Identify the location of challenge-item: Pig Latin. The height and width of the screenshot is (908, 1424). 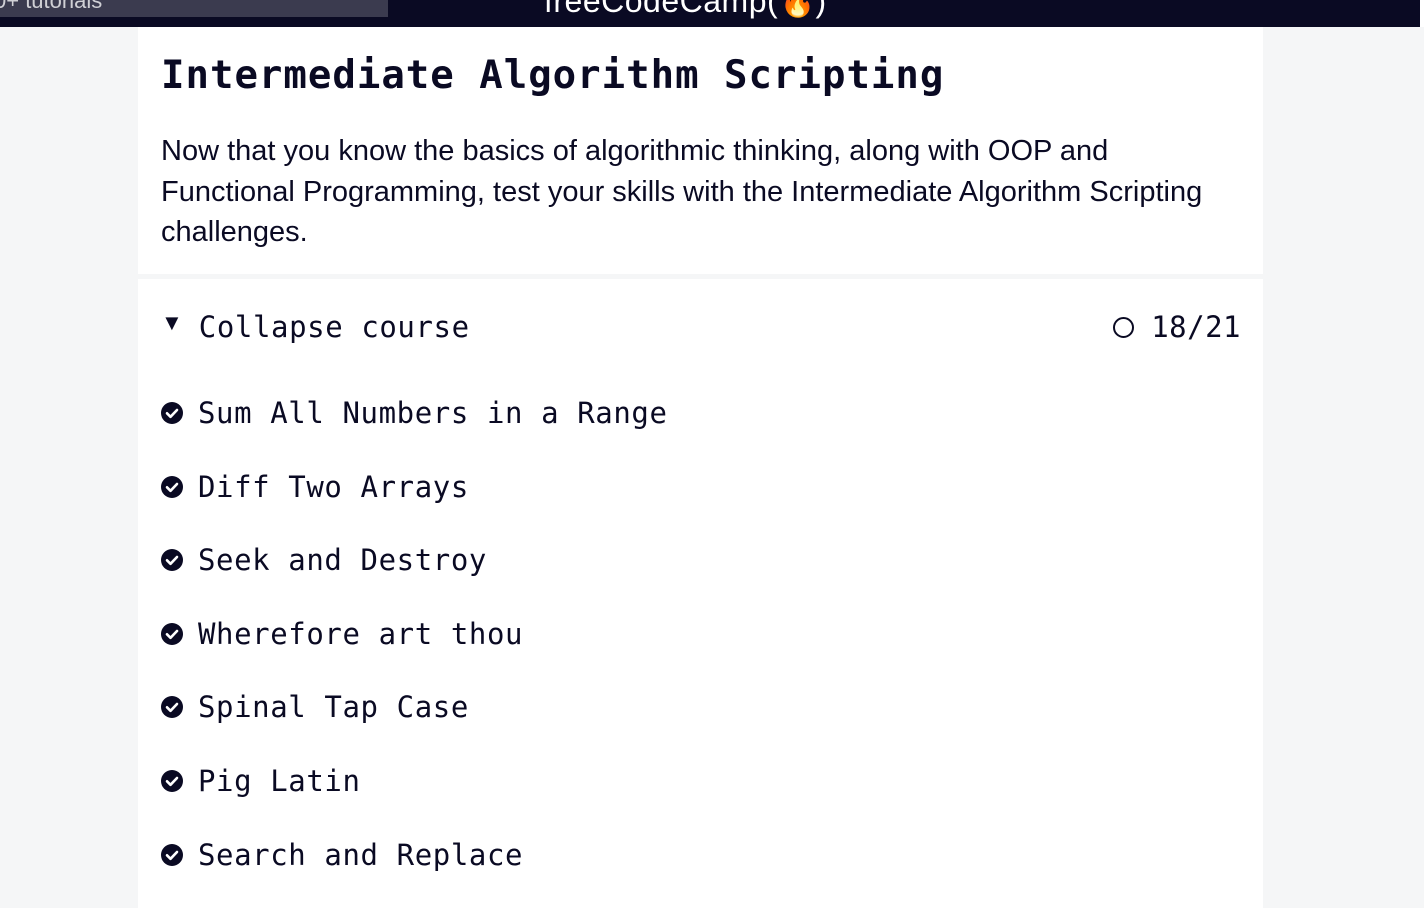
(414, 798).